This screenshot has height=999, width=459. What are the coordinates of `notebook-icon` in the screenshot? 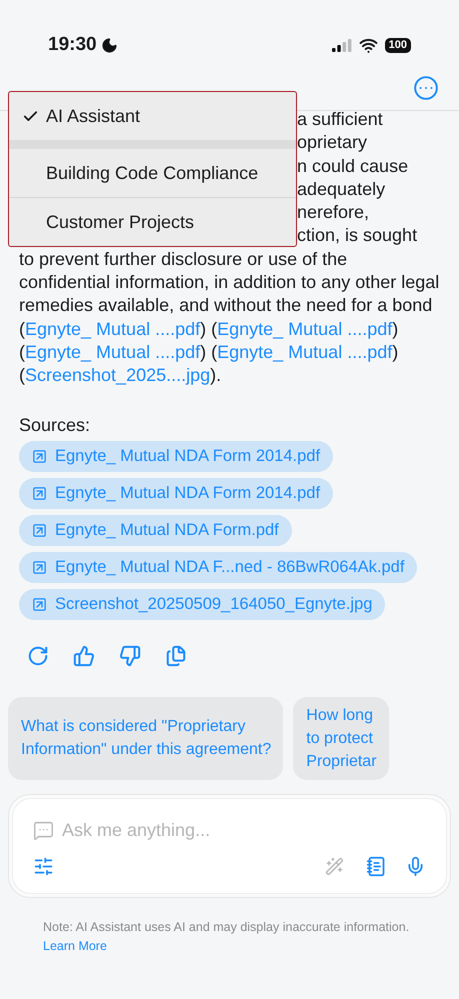 It's located at (376, 866).